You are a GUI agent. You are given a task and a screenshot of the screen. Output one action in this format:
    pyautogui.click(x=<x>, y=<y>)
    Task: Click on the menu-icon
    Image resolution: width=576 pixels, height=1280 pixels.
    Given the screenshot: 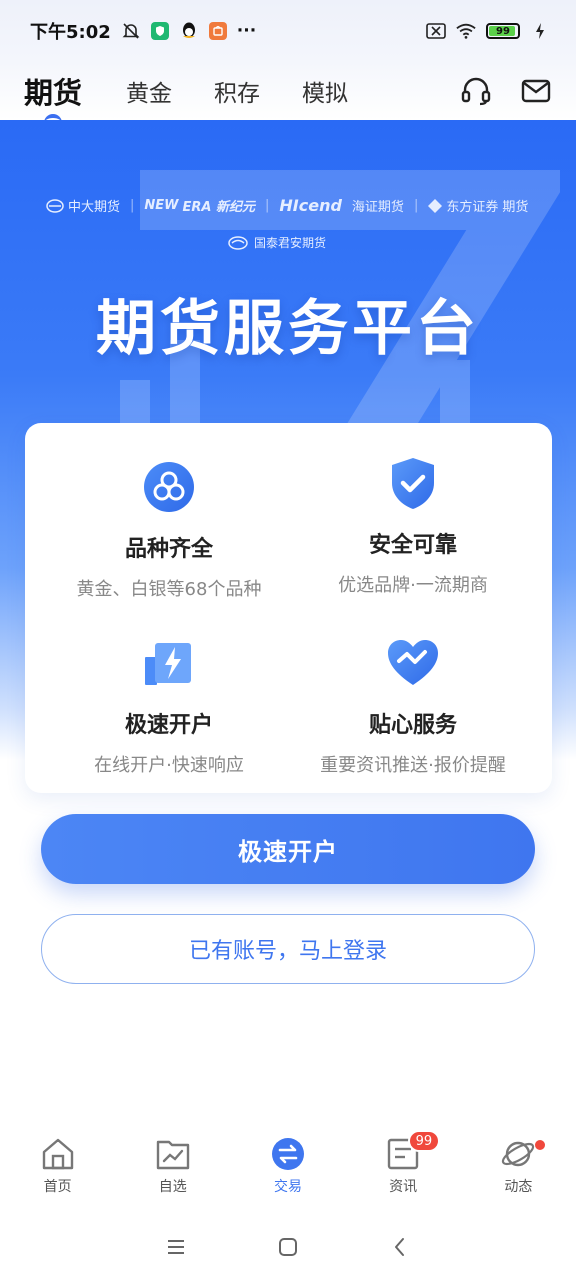 What is the action you would take?
    pyautogui.click(x=176, y=1247)
    